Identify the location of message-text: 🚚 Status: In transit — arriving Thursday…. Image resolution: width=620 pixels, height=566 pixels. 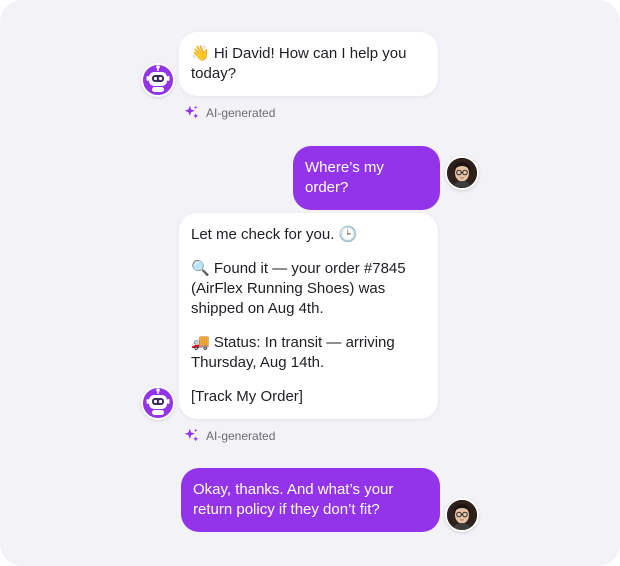
(293, 352).